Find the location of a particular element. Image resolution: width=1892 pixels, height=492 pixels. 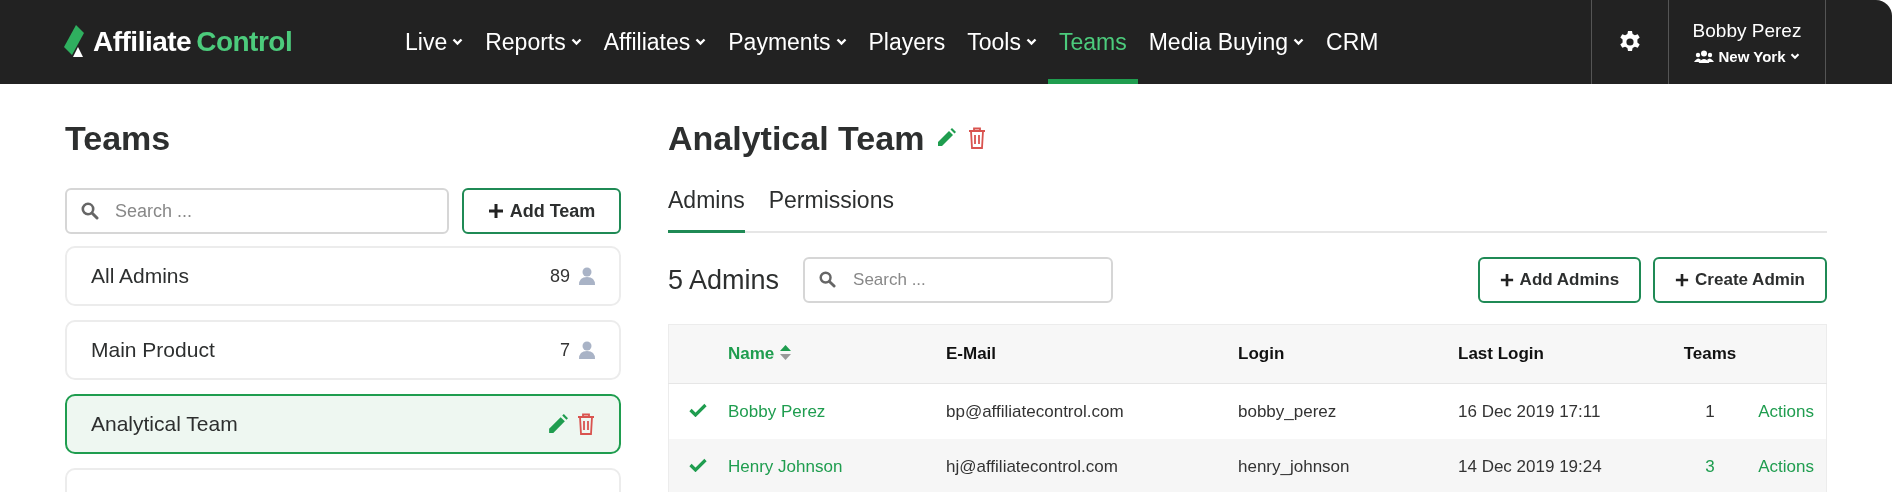

chevron-down-icon is located at coordinates (1795, 56).